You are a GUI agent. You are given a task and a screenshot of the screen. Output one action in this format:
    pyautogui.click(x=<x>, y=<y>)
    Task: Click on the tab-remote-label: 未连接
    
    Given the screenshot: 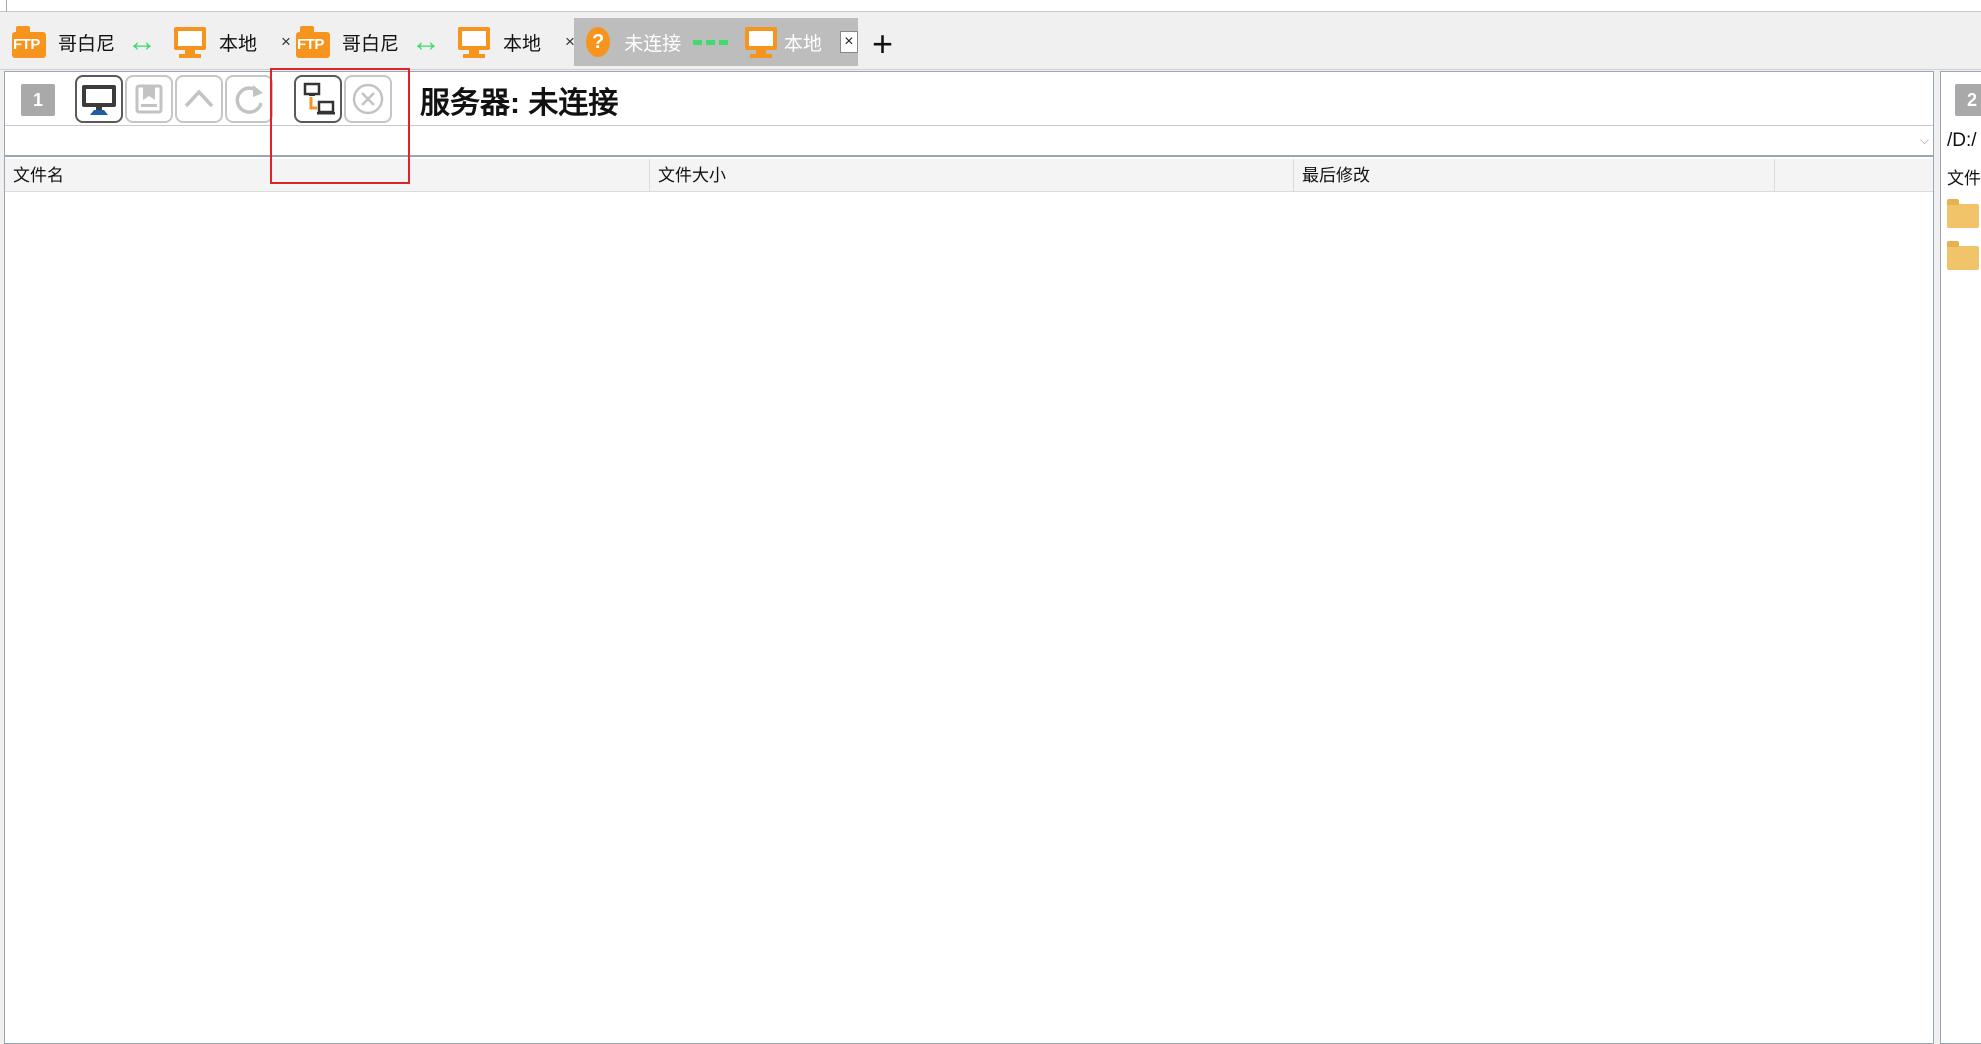 What is the action you would take?
    pyautogui.click(x=653, y=44)
    